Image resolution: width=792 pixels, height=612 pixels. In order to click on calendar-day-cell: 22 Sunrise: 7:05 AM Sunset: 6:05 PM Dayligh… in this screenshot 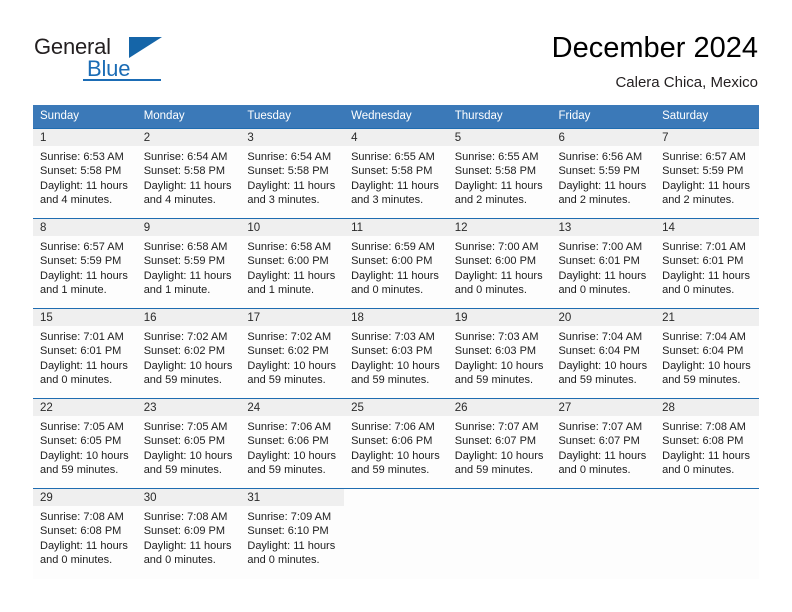, I will do `click(85, 443)`.